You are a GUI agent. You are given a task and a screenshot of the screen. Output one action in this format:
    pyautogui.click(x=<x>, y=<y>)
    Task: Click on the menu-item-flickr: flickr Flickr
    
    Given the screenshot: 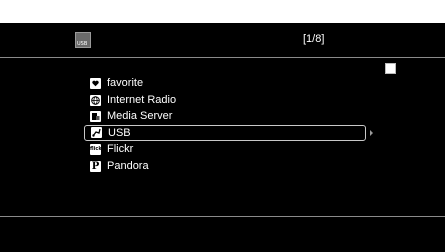 What is the action you would take?
    pyautogui.click(x=225, y=149)
    